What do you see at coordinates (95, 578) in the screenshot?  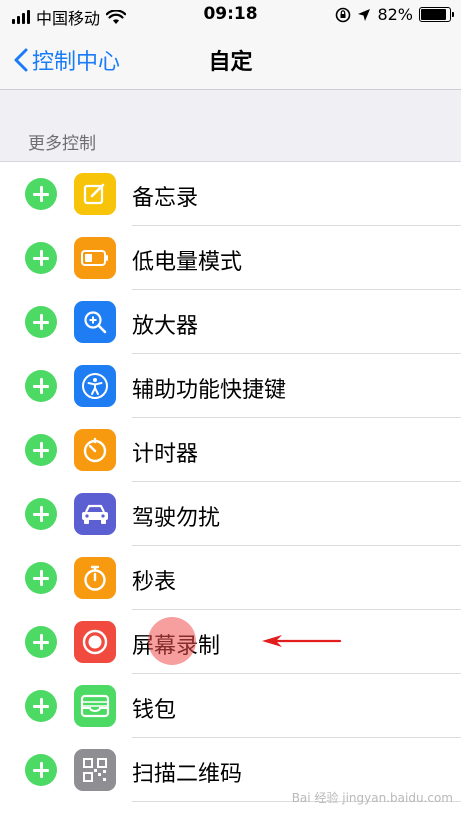 I see `stopwatch-icon` at bounding box center [95, 578].